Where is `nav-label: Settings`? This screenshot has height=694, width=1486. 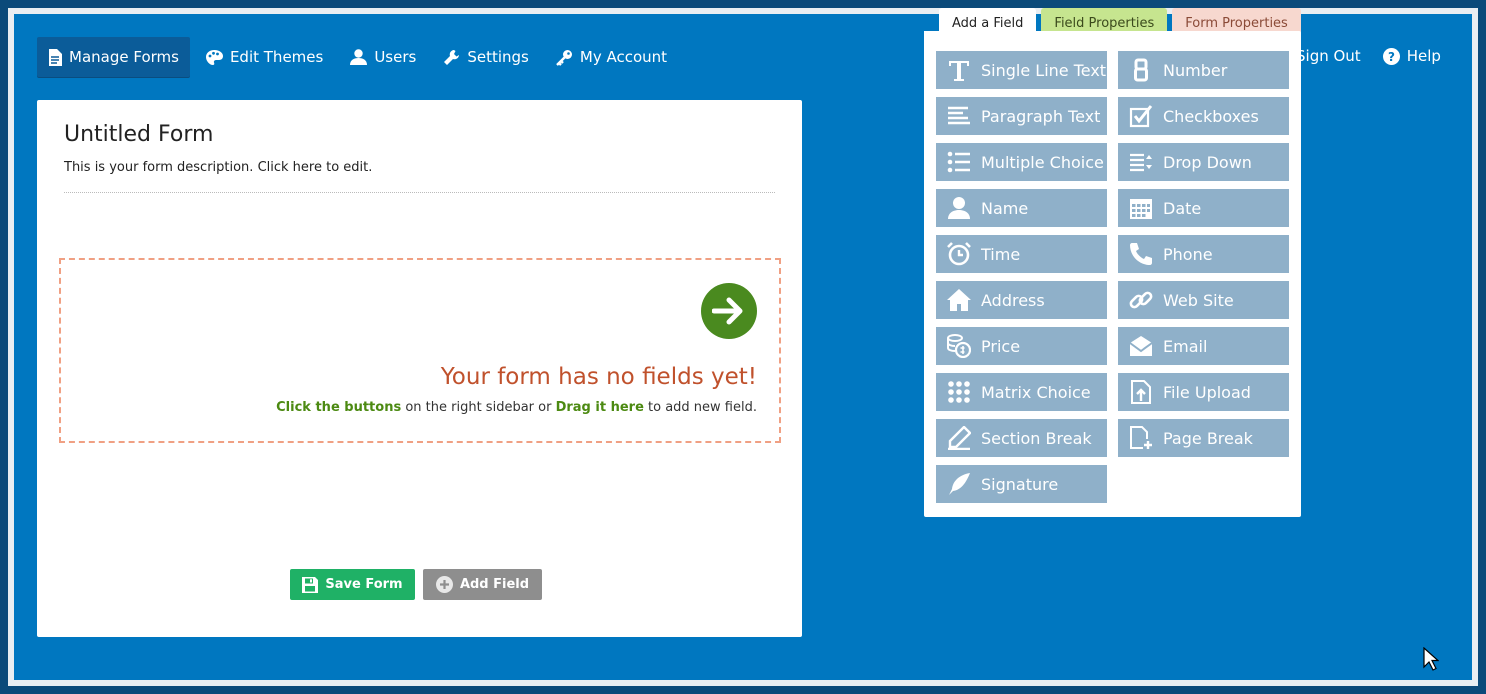
nav-label: Settings is located at coordinates (498, 57).